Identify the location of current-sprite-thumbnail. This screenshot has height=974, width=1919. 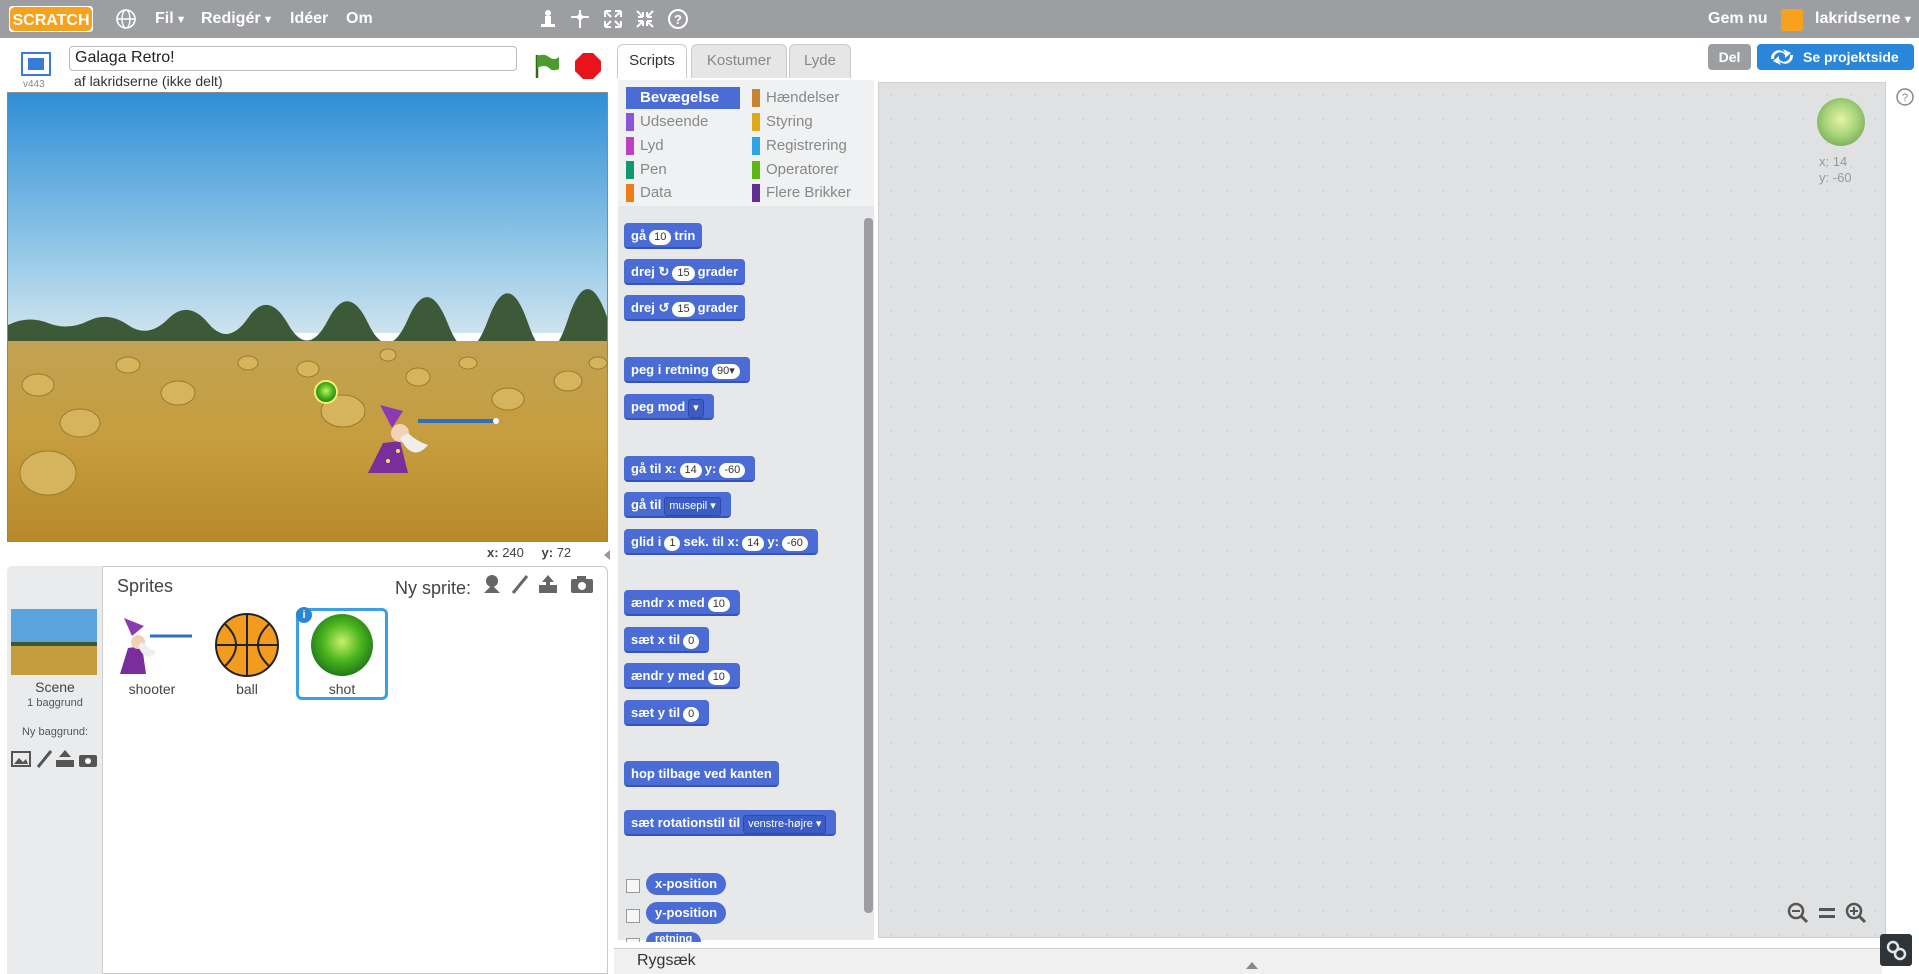
(1841, 122).